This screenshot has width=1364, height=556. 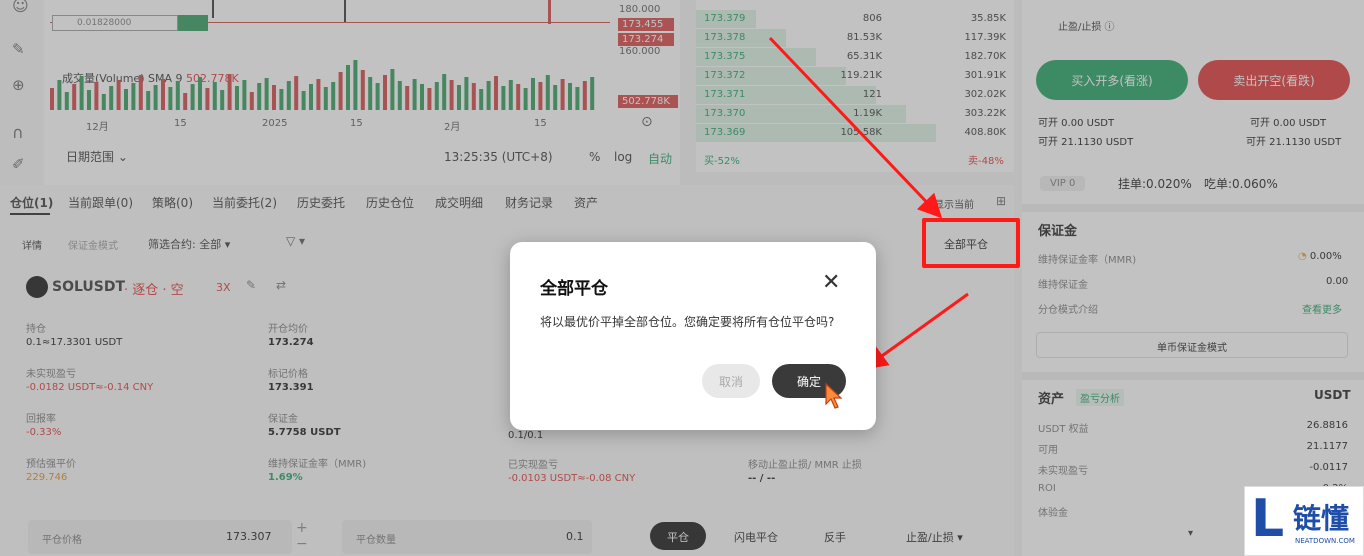 What do you see at coordinates (834, 395) in the screenshot?
I see `mouse-cursor-icon` at bounding box center [834, 395].